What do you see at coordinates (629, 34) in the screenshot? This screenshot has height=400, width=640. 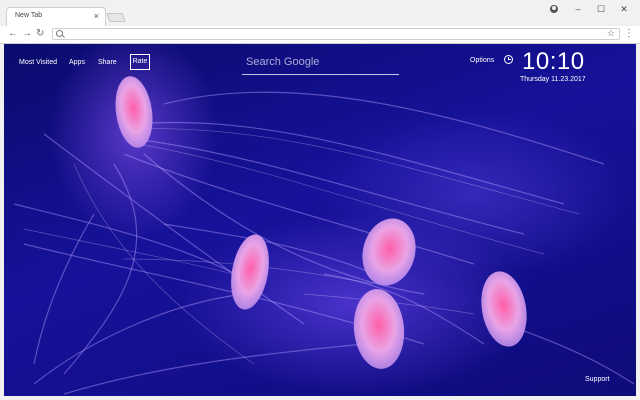 I see `menu-icon: ⋮` at bounding box center [629, 34].